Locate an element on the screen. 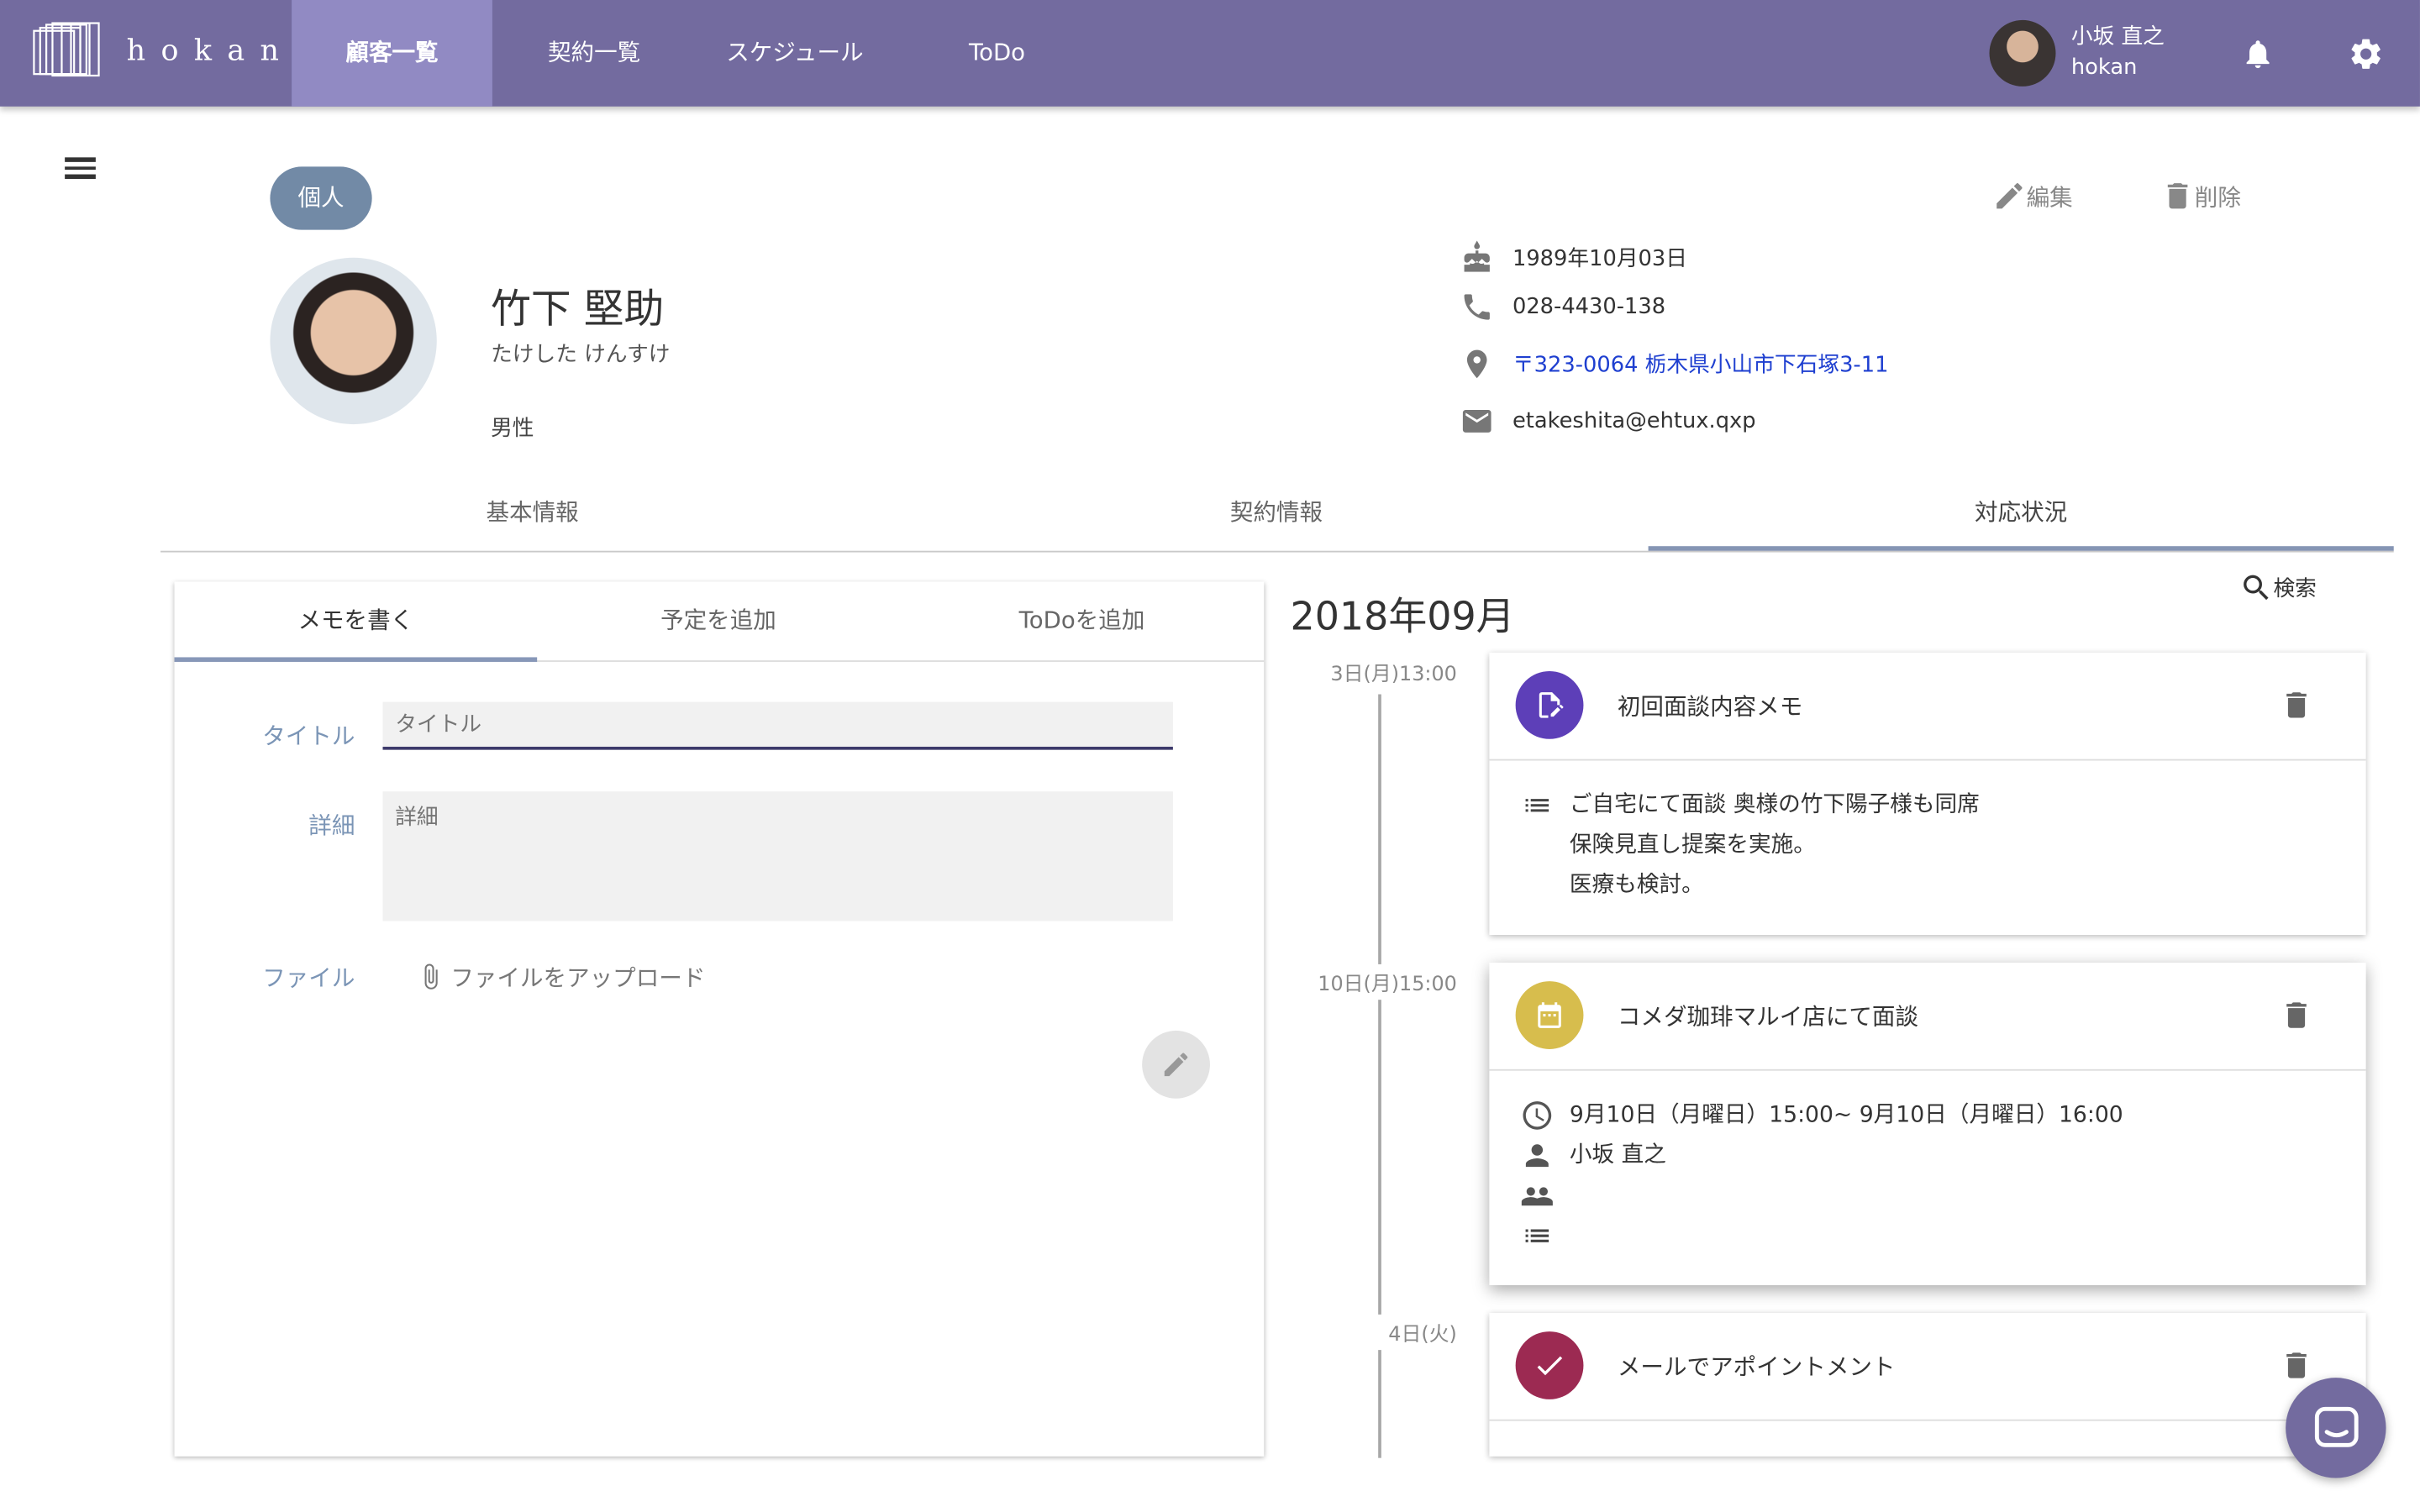 The width and height of the screenshot is (2420, 1512). entry-time: 9月10日（月曜日）15:00~ 9月10日（月曜日）16:00 is located at coordinates (1846, 1115).